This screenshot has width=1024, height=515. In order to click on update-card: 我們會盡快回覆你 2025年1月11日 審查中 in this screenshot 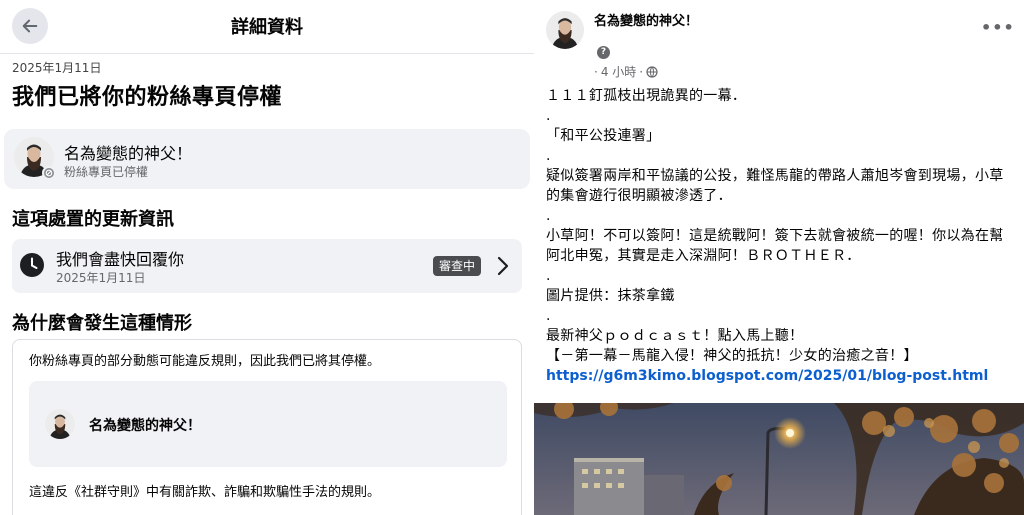, I will do `click(267, 266)`.